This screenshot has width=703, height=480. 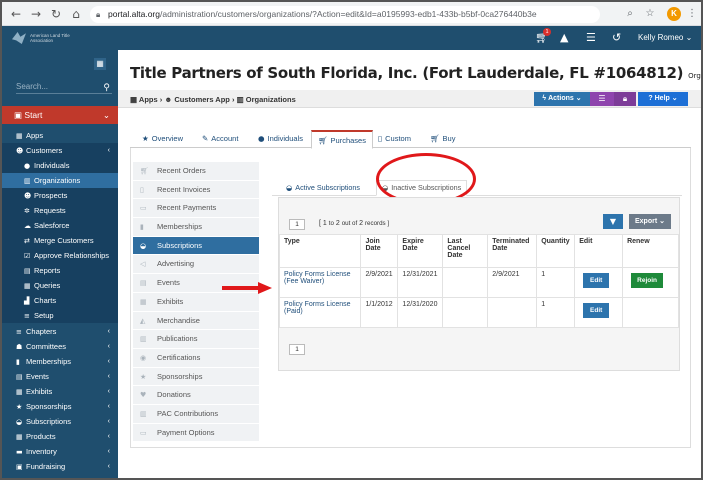 What do you see at coordinates (442, 139) in the screenshot?
I see `tab-buy: 🛒︎ Buy` at bounding box center [442, 139].